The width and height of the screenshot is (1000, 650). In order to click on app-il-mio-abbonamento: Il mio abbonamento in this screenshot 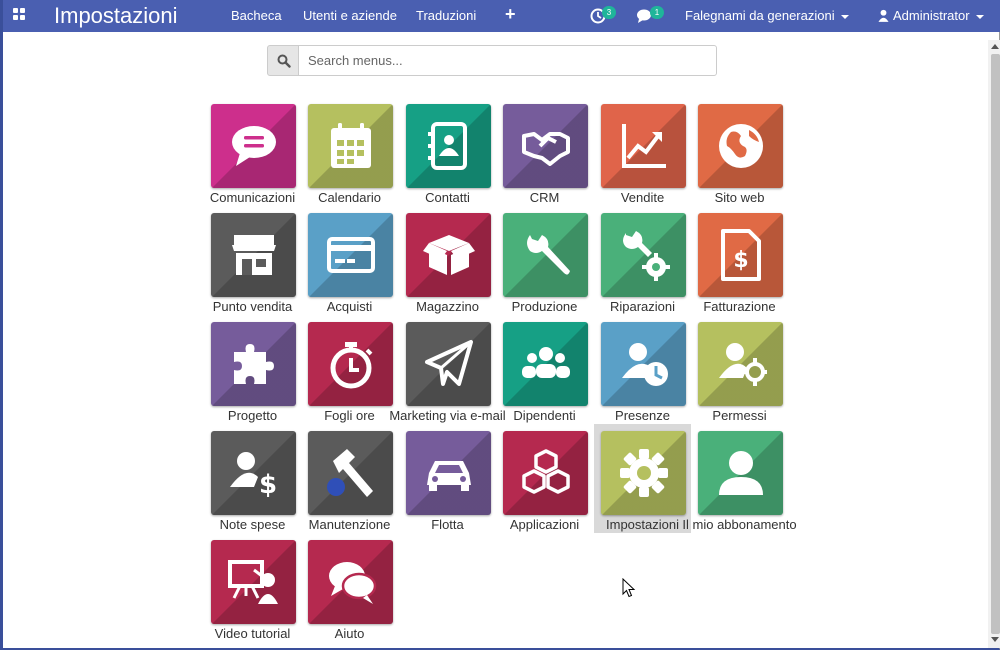, I will do `click(739, 478)`.